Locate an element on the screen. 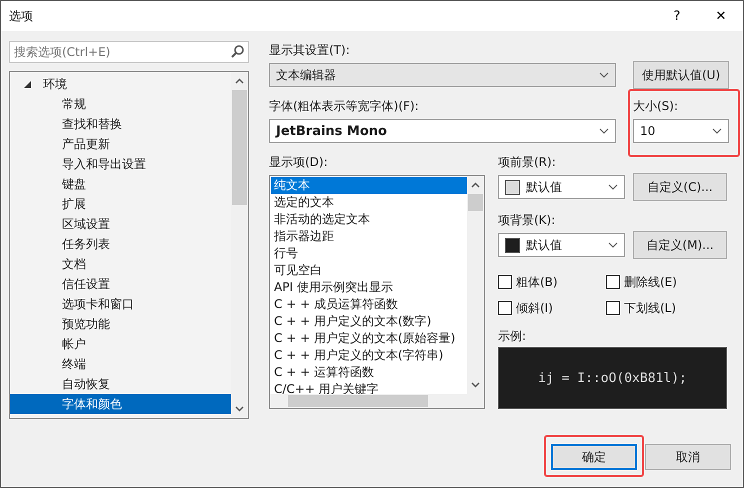 The height and width of the screenshot is (488, 744). window-title: 选项 is located at coordinates (21, 16).